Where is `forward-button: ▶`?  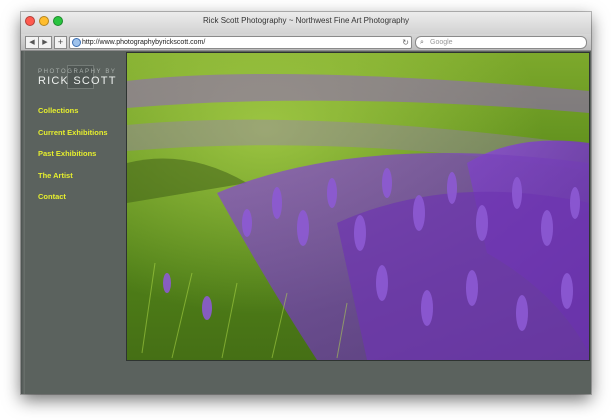 forward-button: ▶ is located at coordinates (45, 42).